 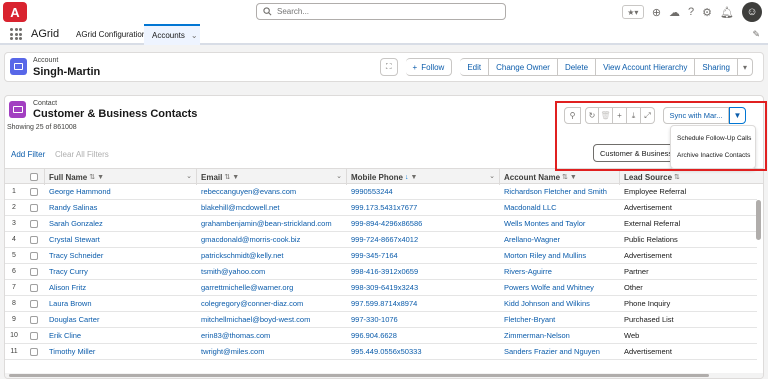 I want to click on search-button: ⚲, so click(x=572, y=115).